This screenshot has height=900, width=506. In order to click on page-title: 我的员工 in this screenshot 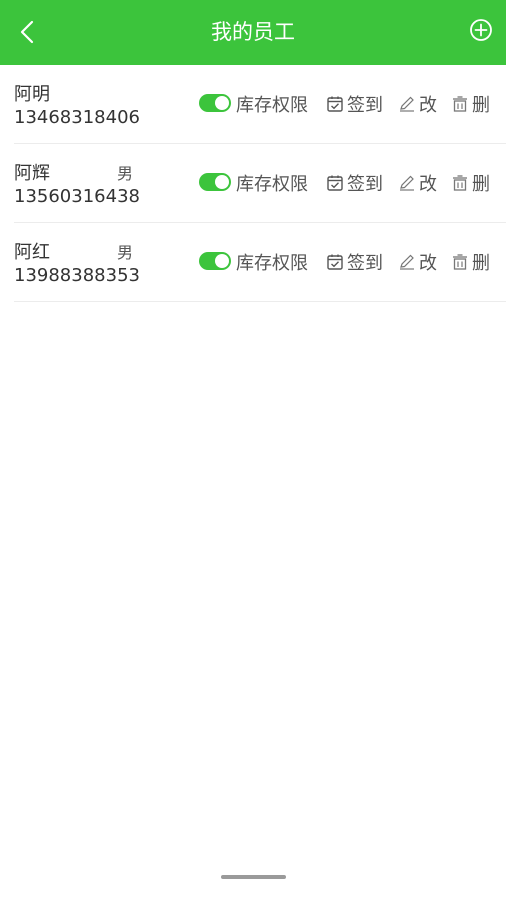, I will do `click(253, 32)`.